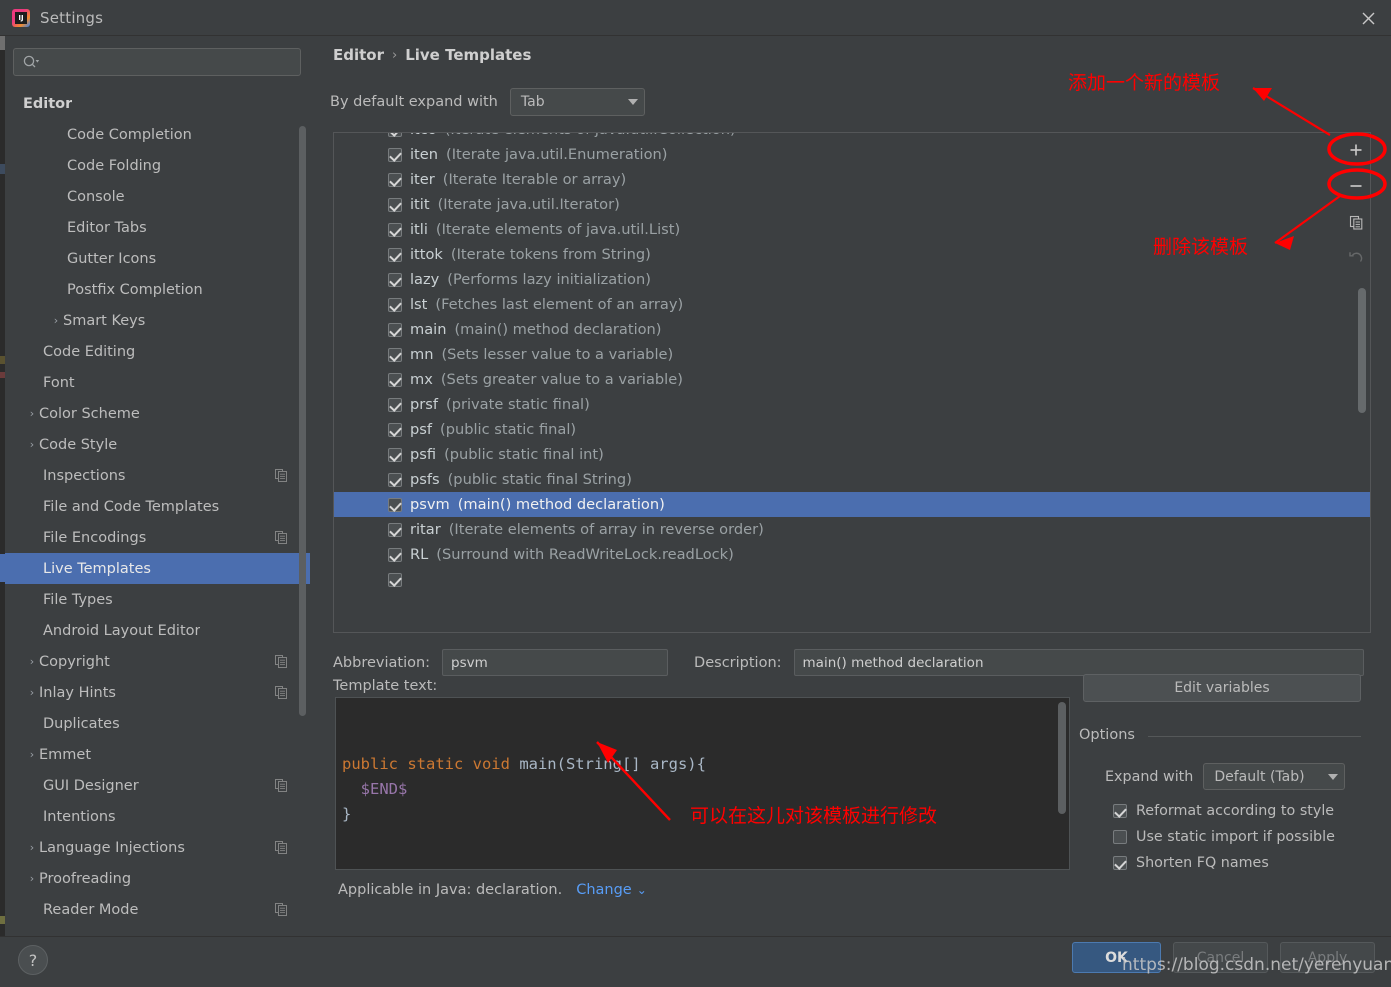  I want to click on sidebar-item-gui-designer: GUI Designer, so click(157, 785).